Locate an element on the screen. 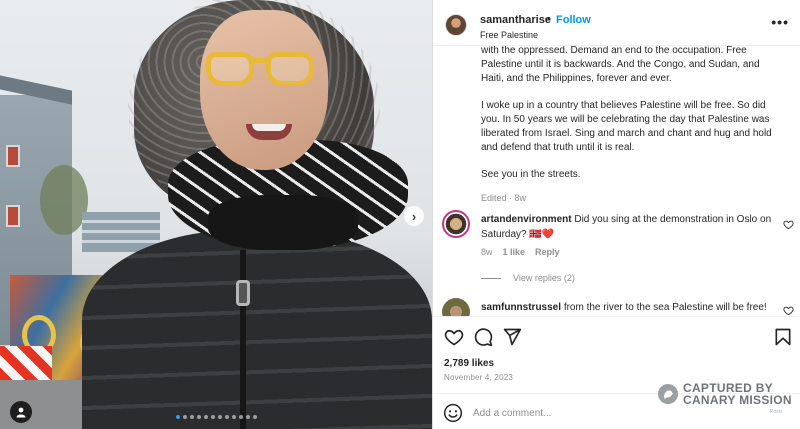 The width and height of the screenshot is (800, 429). view-replies-label: View replies (2) is located at coordinates (544, 278).